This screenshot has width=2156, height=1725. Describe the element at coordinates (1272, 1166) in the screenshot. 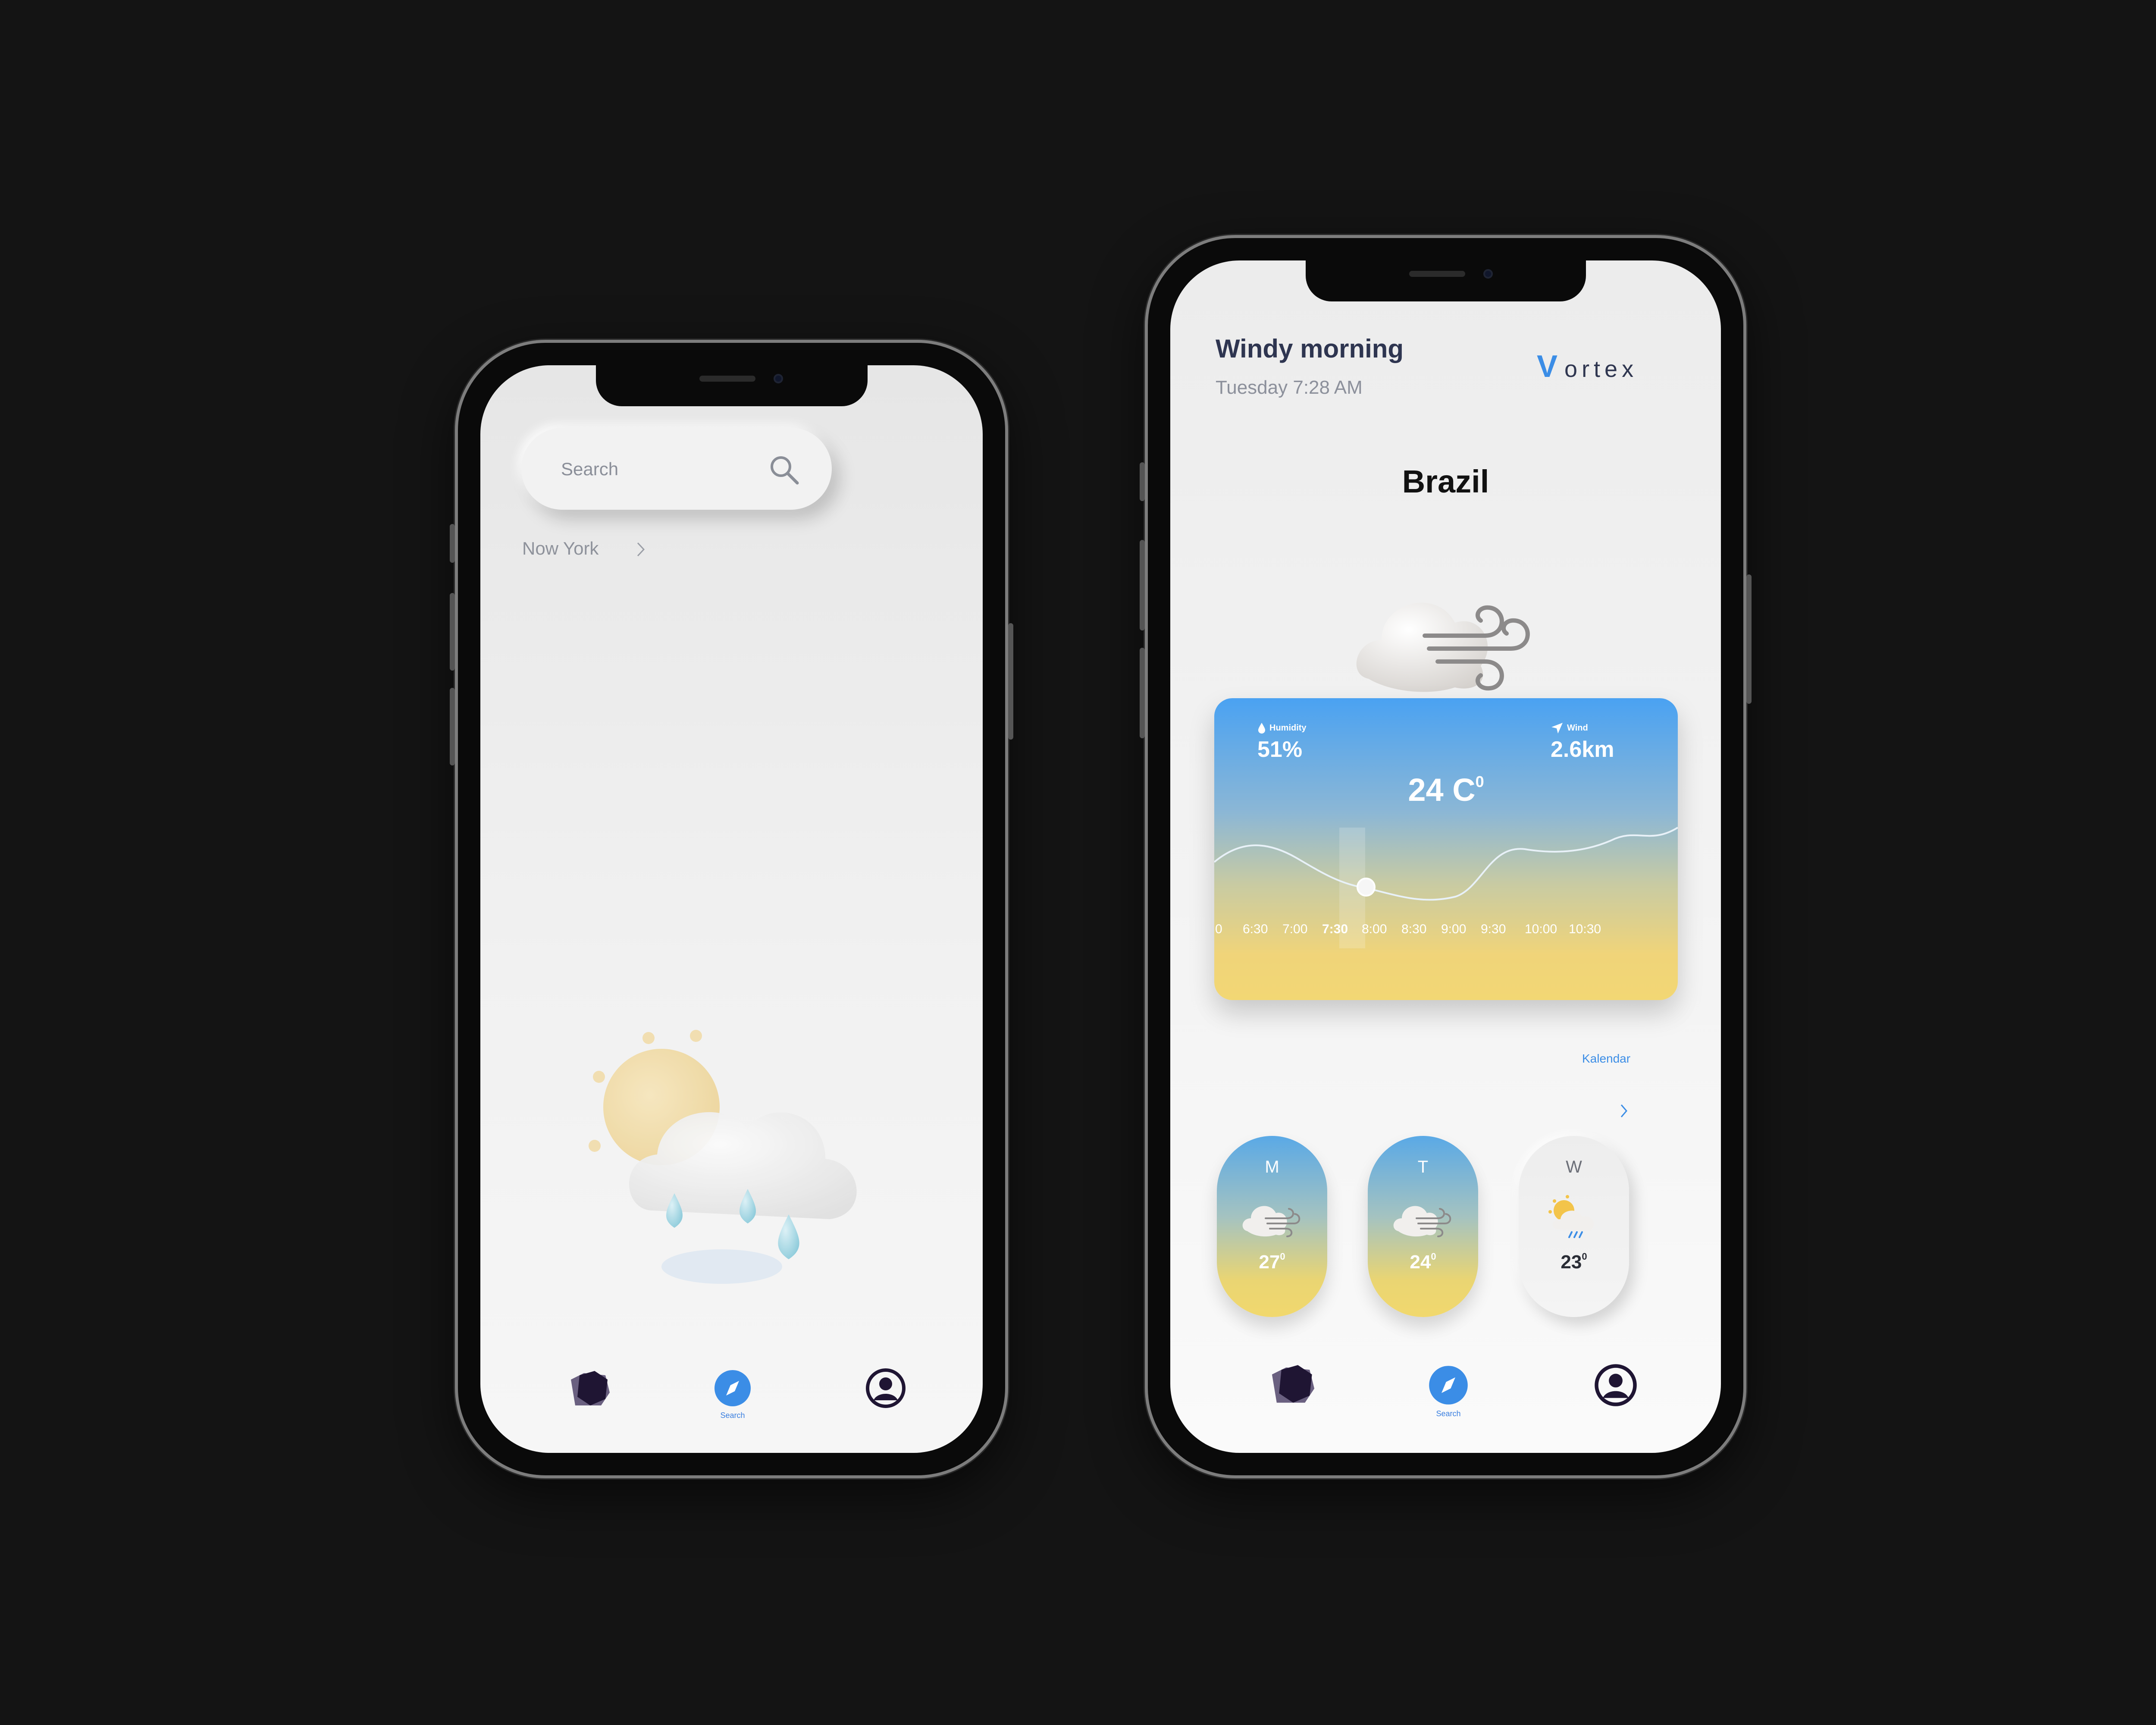

I see `day-letter: M` at that location.